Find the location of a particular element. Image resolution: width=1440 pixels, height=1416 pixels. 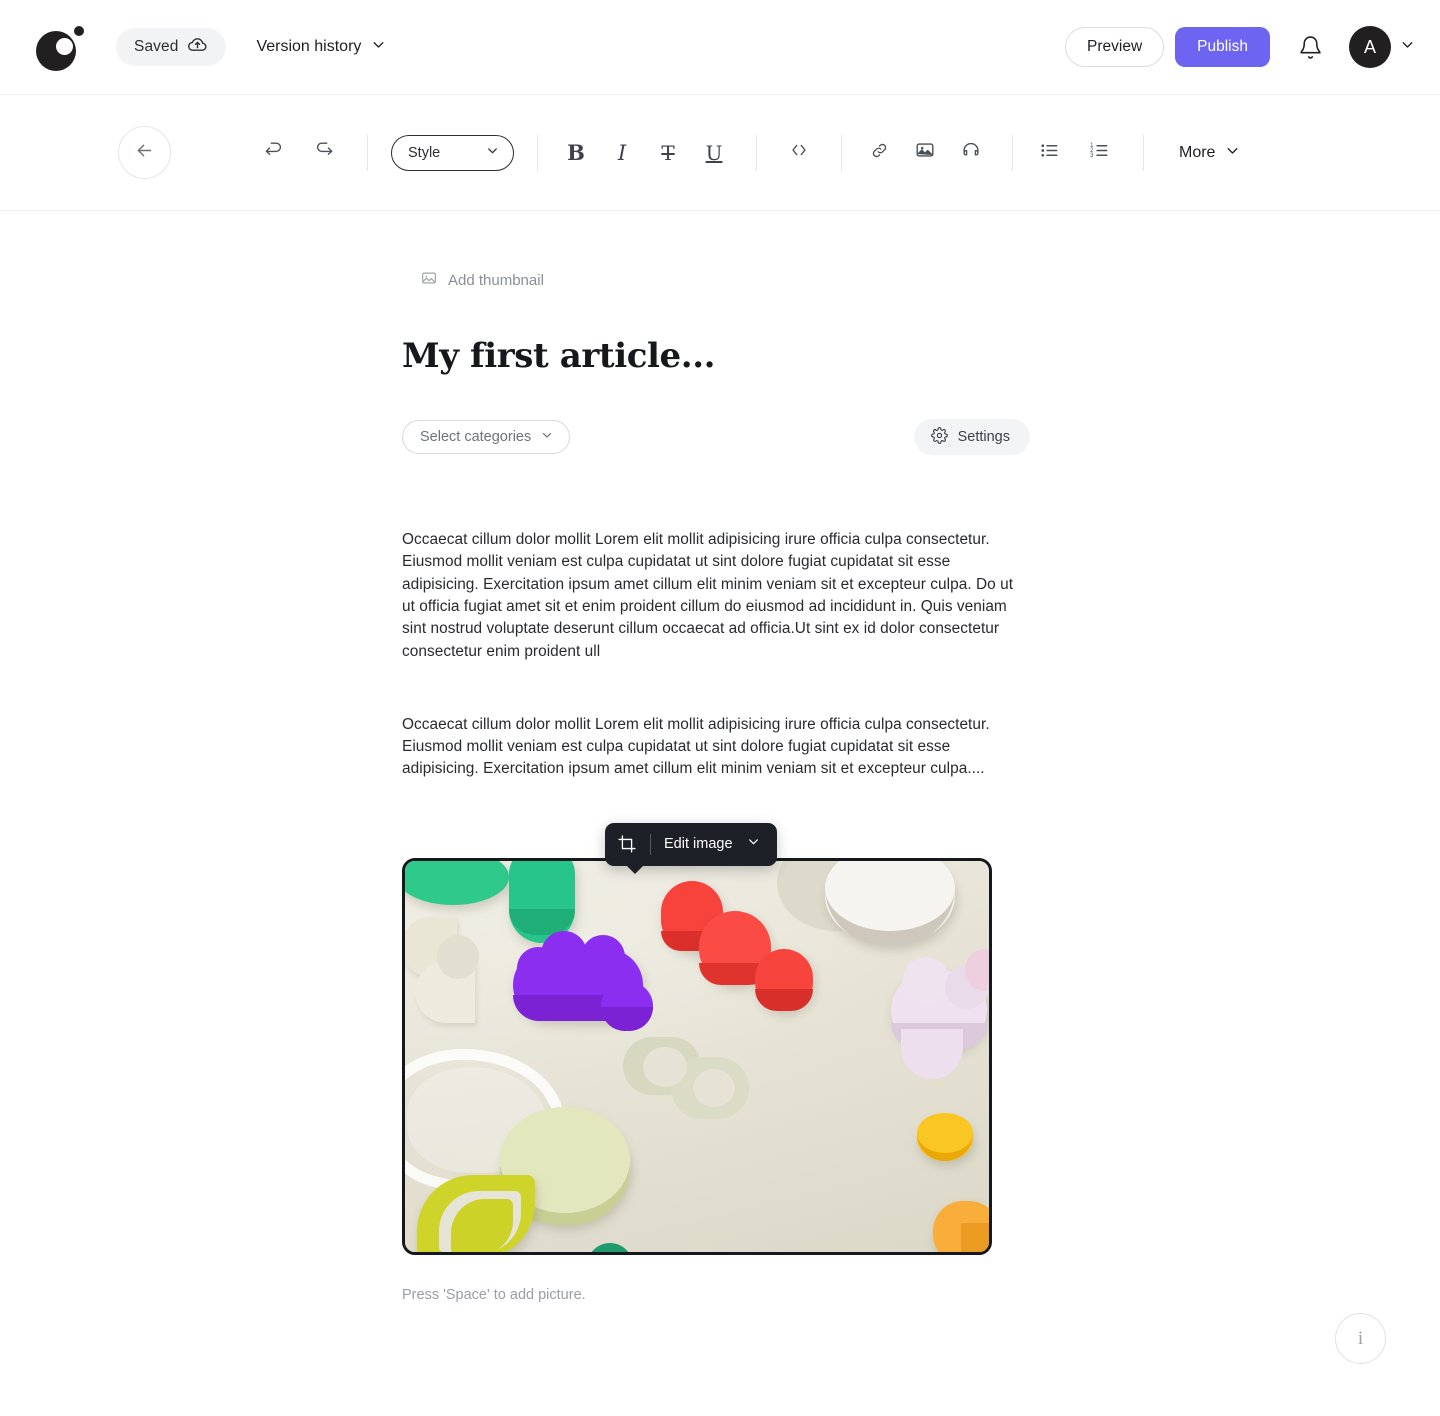

shape-yellow-disc-top is located at coordinates (945, 1132).